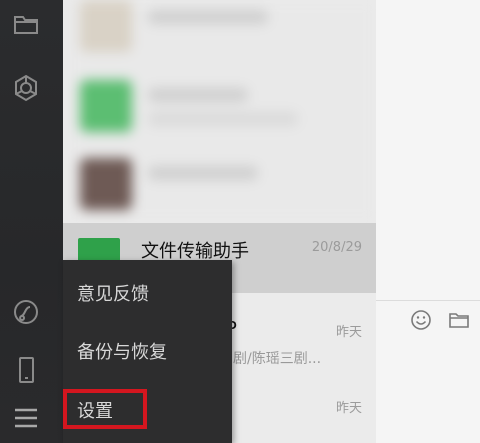 This screenshot has width=480, height=443. Describe the element at coordinates (31, 221) in the screenshot. I see `sidebar` at that location.